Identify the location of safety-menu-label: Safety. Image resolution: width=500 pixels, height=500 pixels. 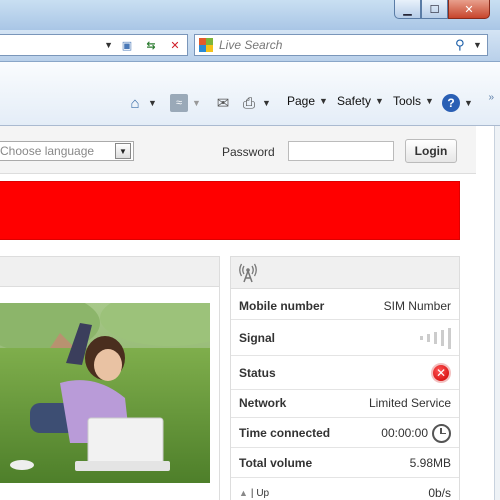
(354, 101).